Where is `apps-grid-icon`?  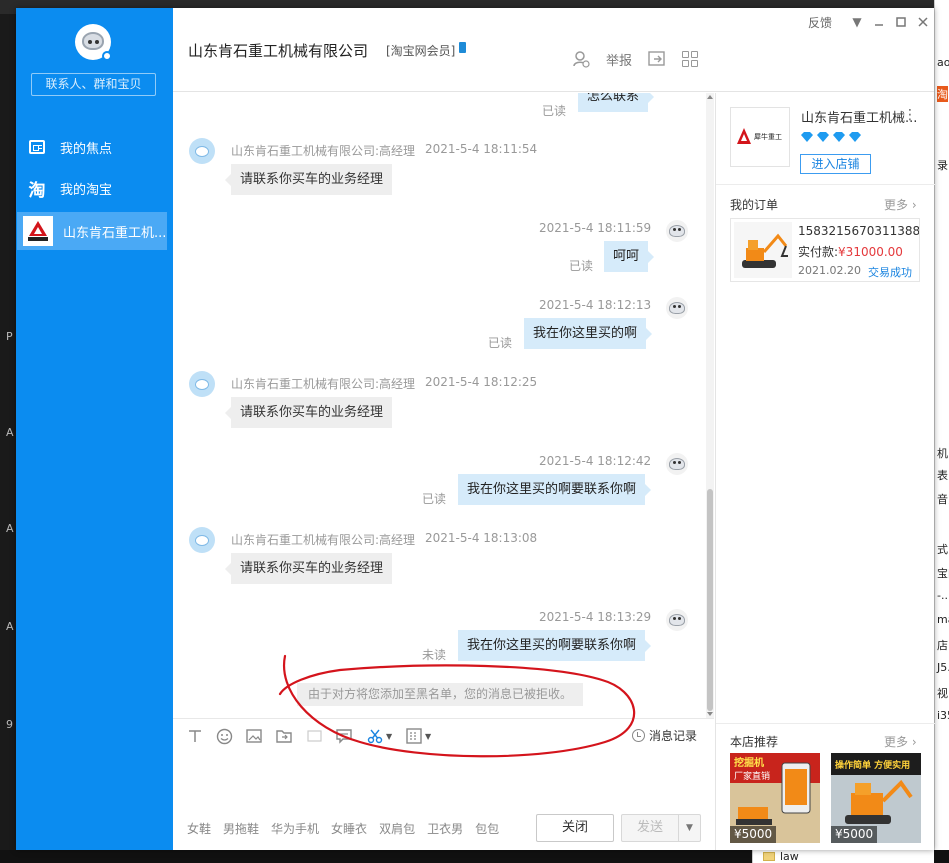 apps-grid-icon is located at coordinates (690, 59).